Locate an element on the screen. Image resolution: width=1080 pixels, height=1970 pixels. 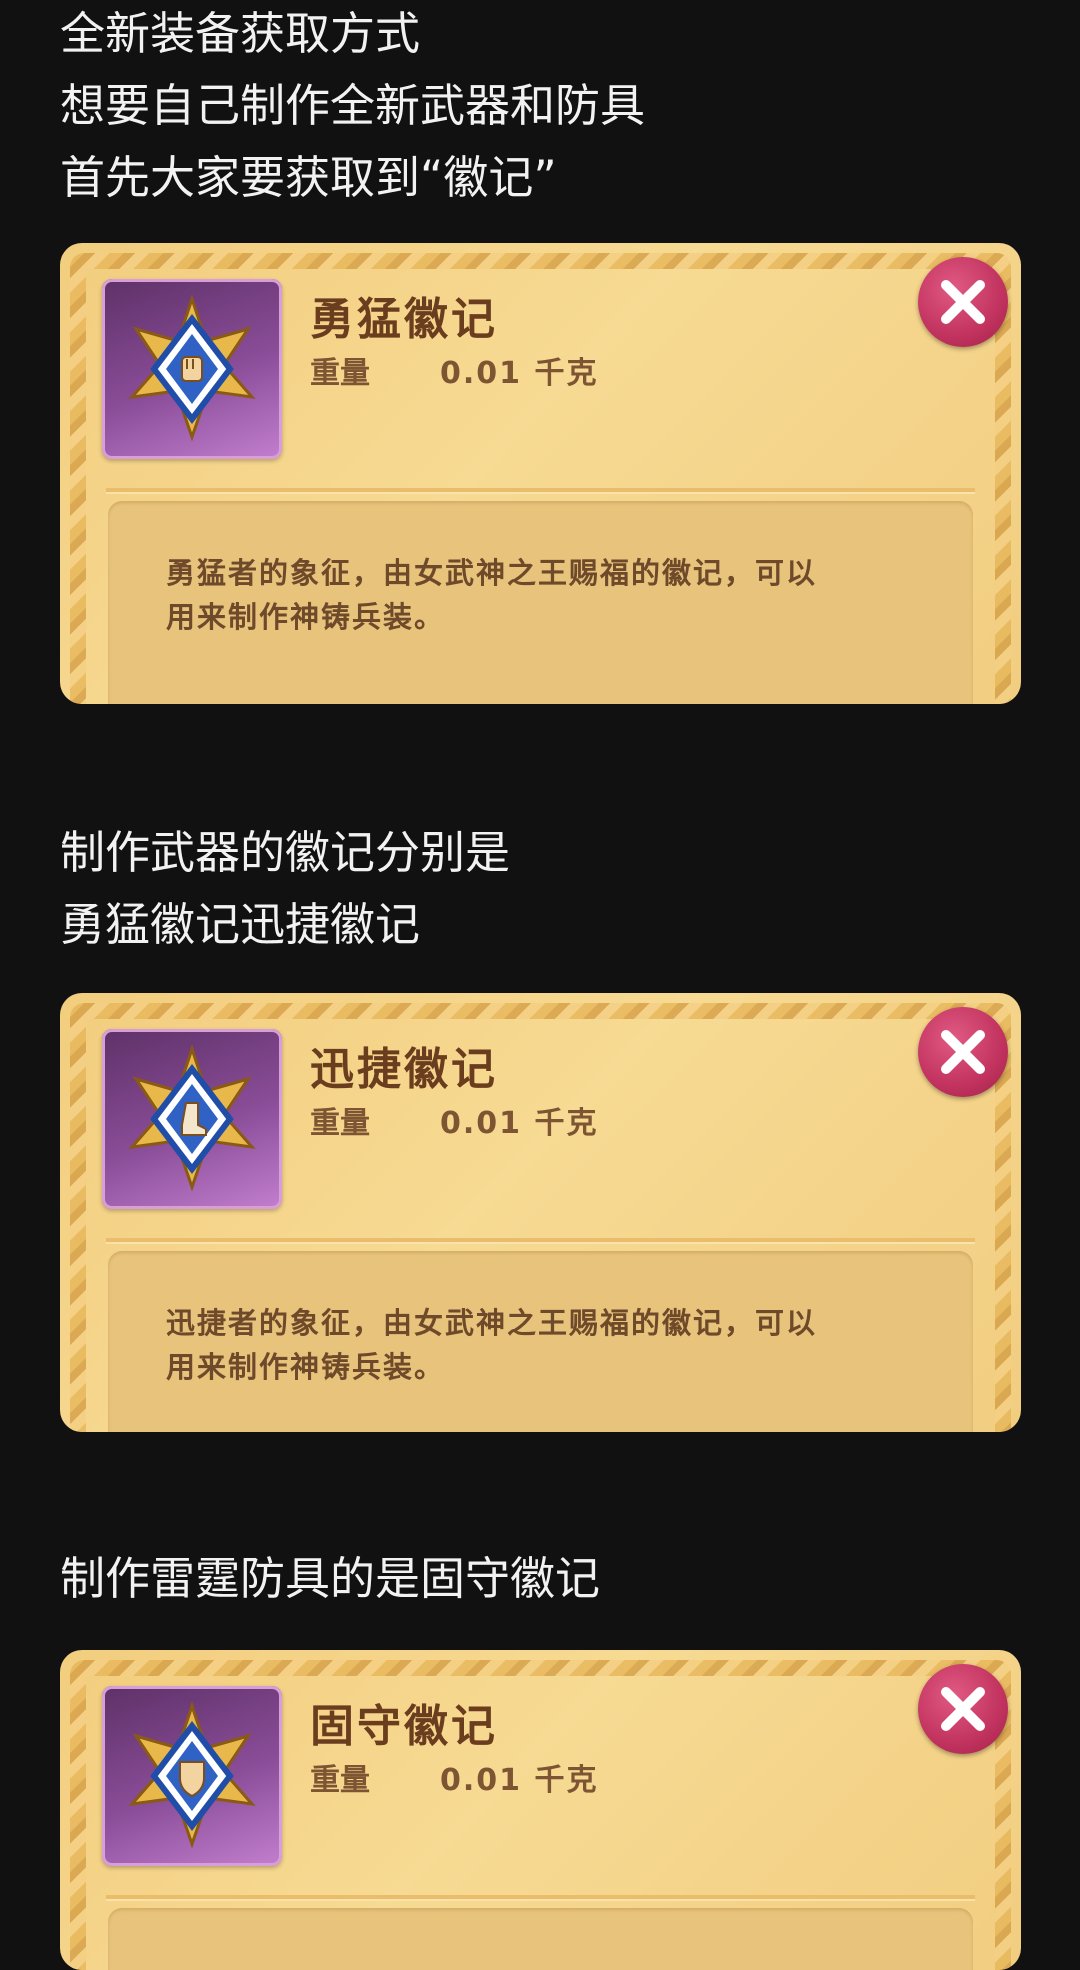
item-title: 迅捷徽记 is located at coordinates (404, 1069).